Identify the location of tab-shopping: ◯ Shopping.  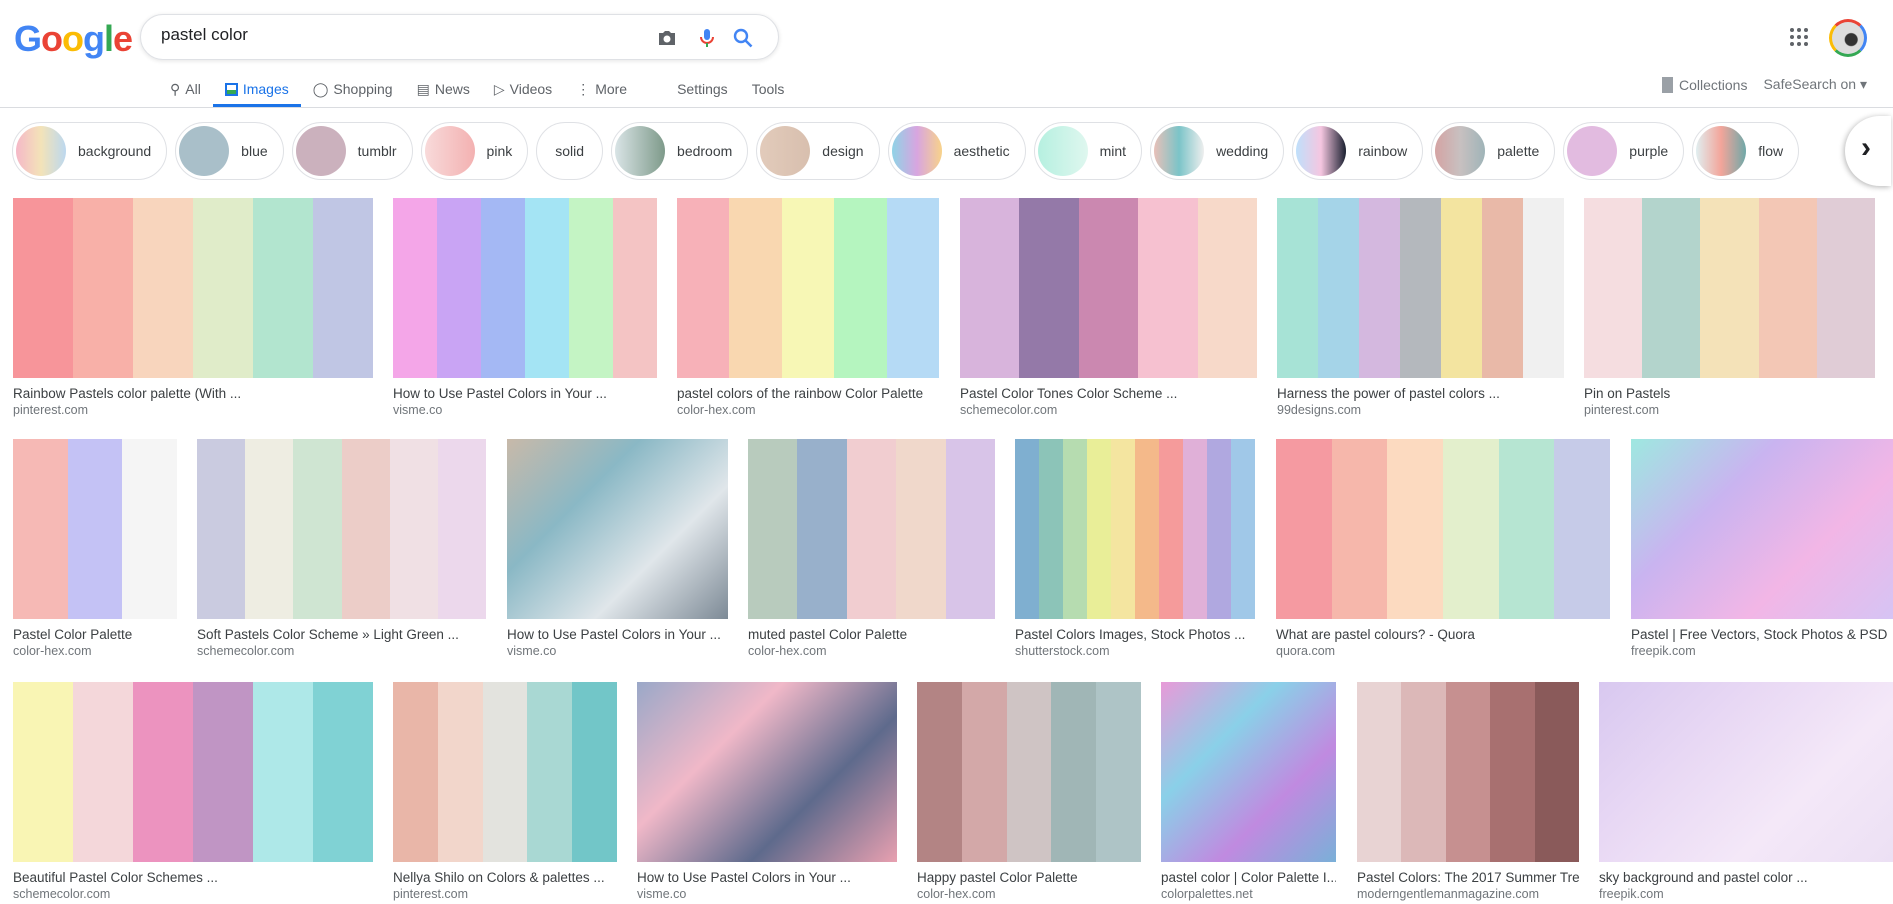
(353, 89).